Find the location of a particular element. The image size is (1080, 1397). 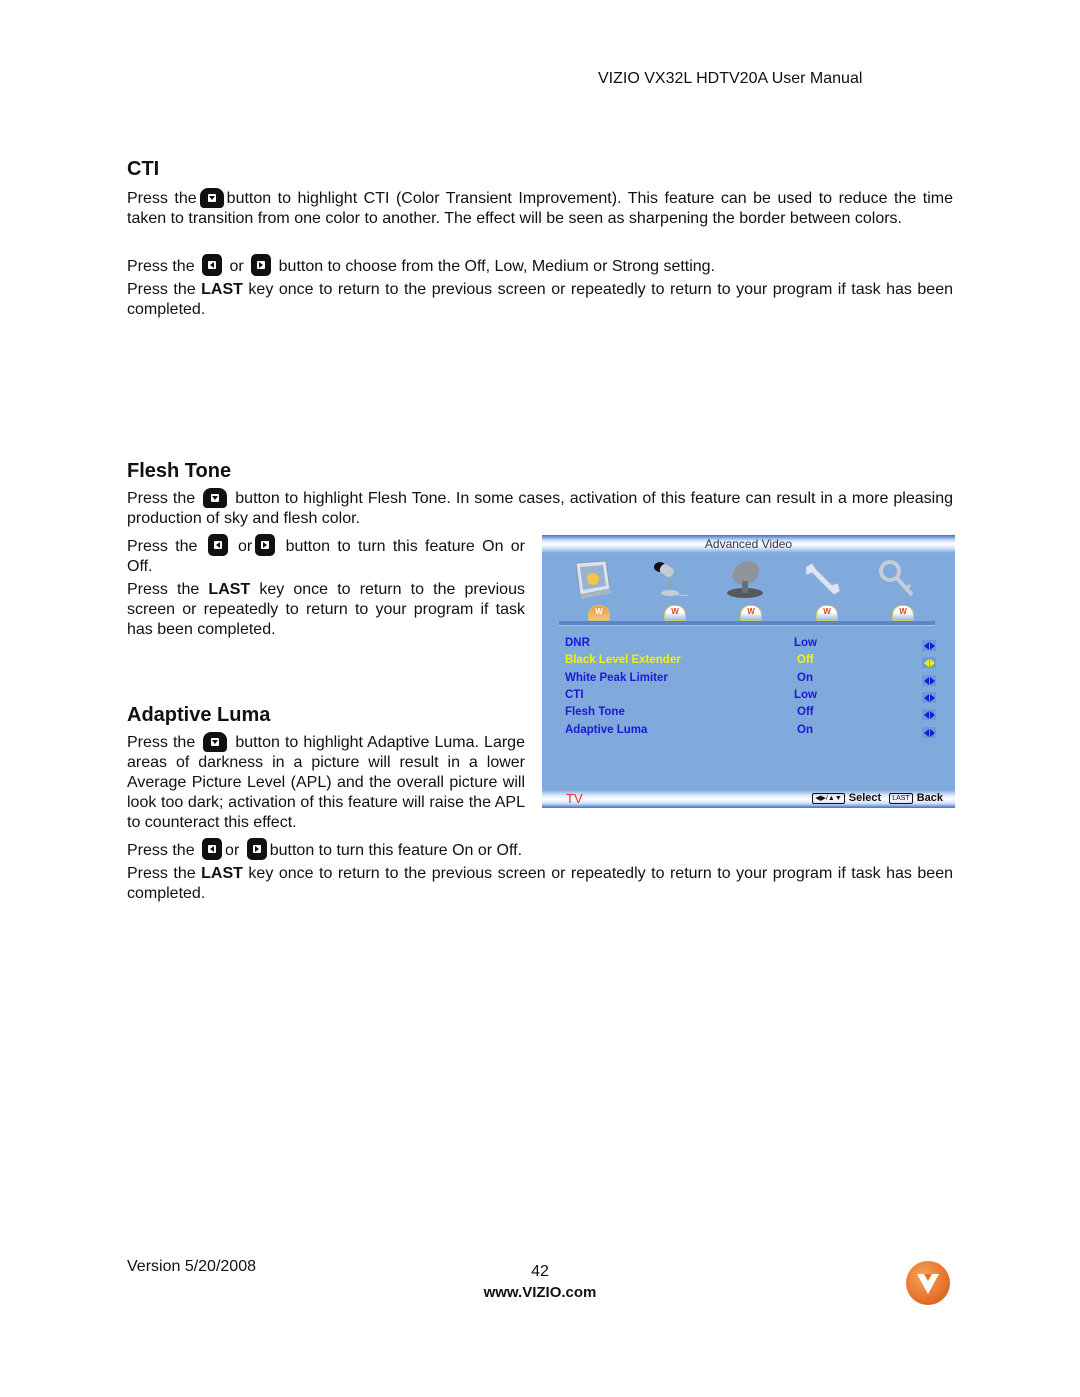

osd-status-bar: TV ◀▶/▲▼ Select LAST Back is located at coordinates (748, 799).